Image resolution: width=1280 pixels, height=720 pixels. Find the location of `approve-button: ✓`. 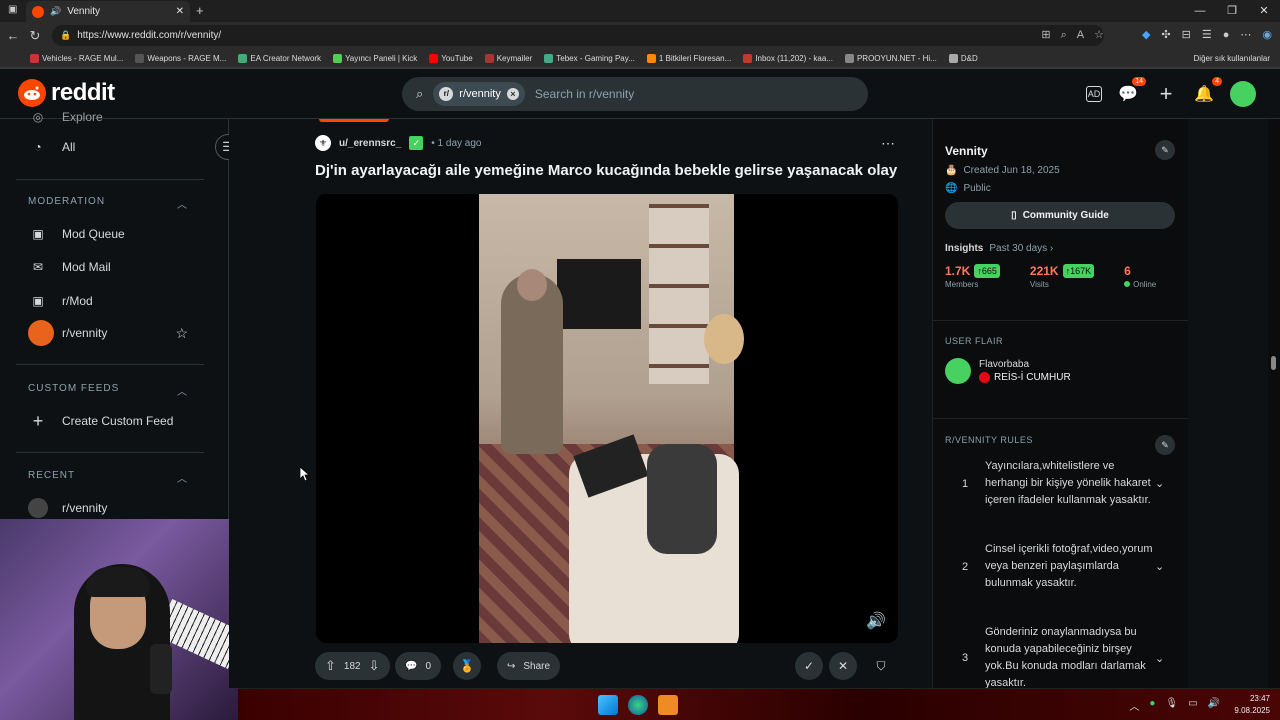

approve-button: ✓ is located at coordinates (809, 666).